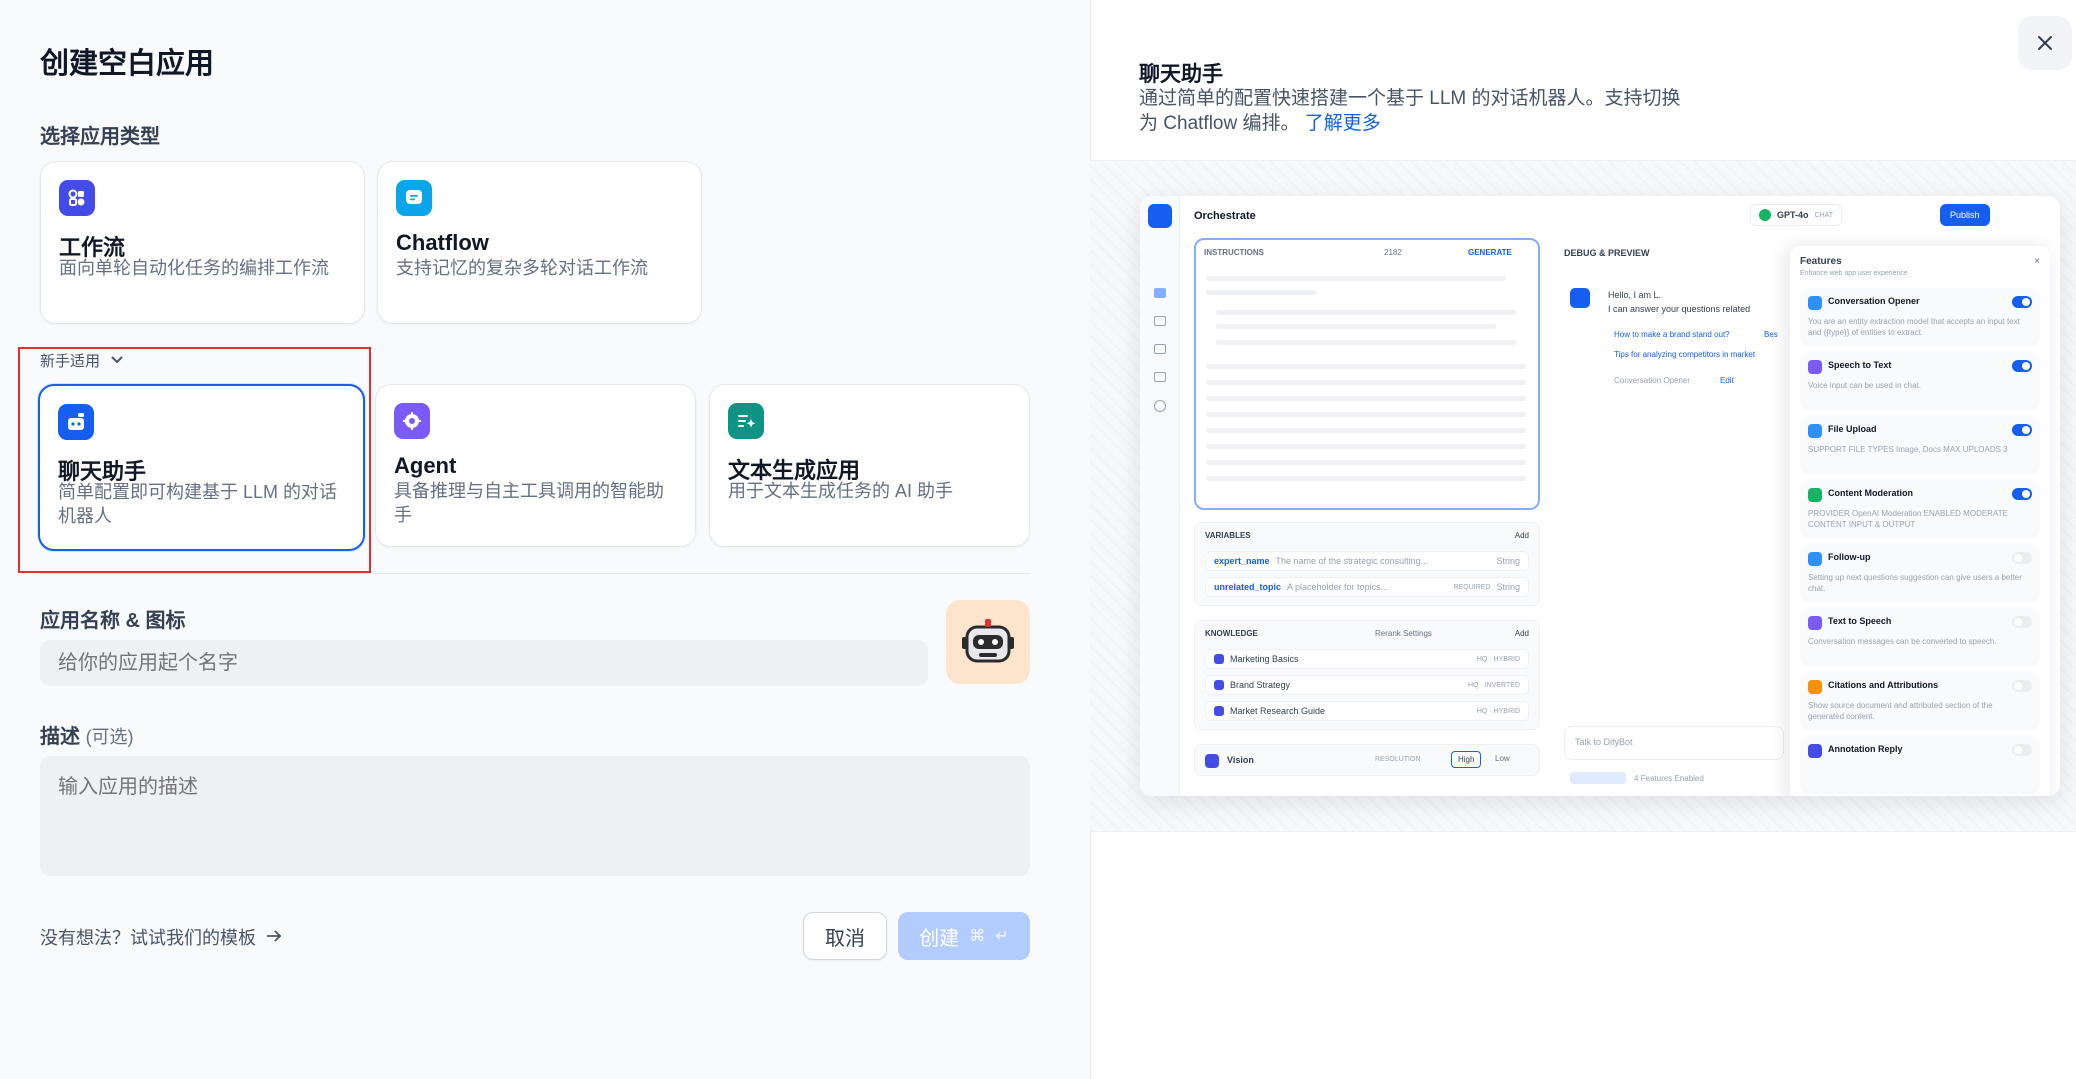  Describe the element at coordinates (1160, 496) in the screenshot. I see `mock-sidebar` at that location.